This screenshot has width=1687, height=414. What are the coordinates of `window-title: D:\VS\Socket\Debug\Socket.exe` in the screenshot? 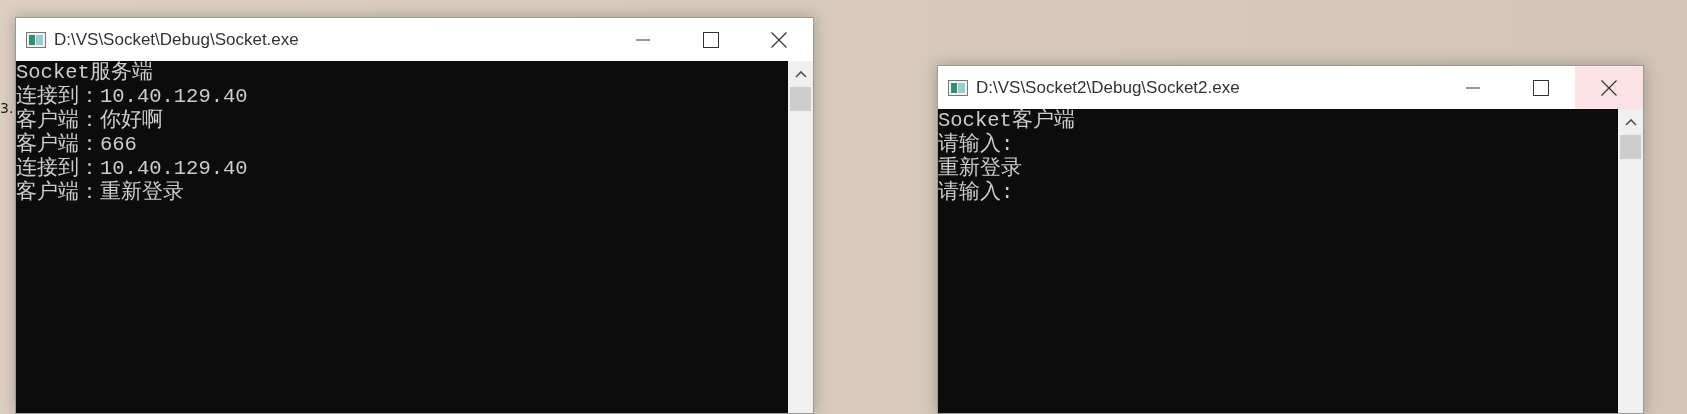 It's located at (177, 39).